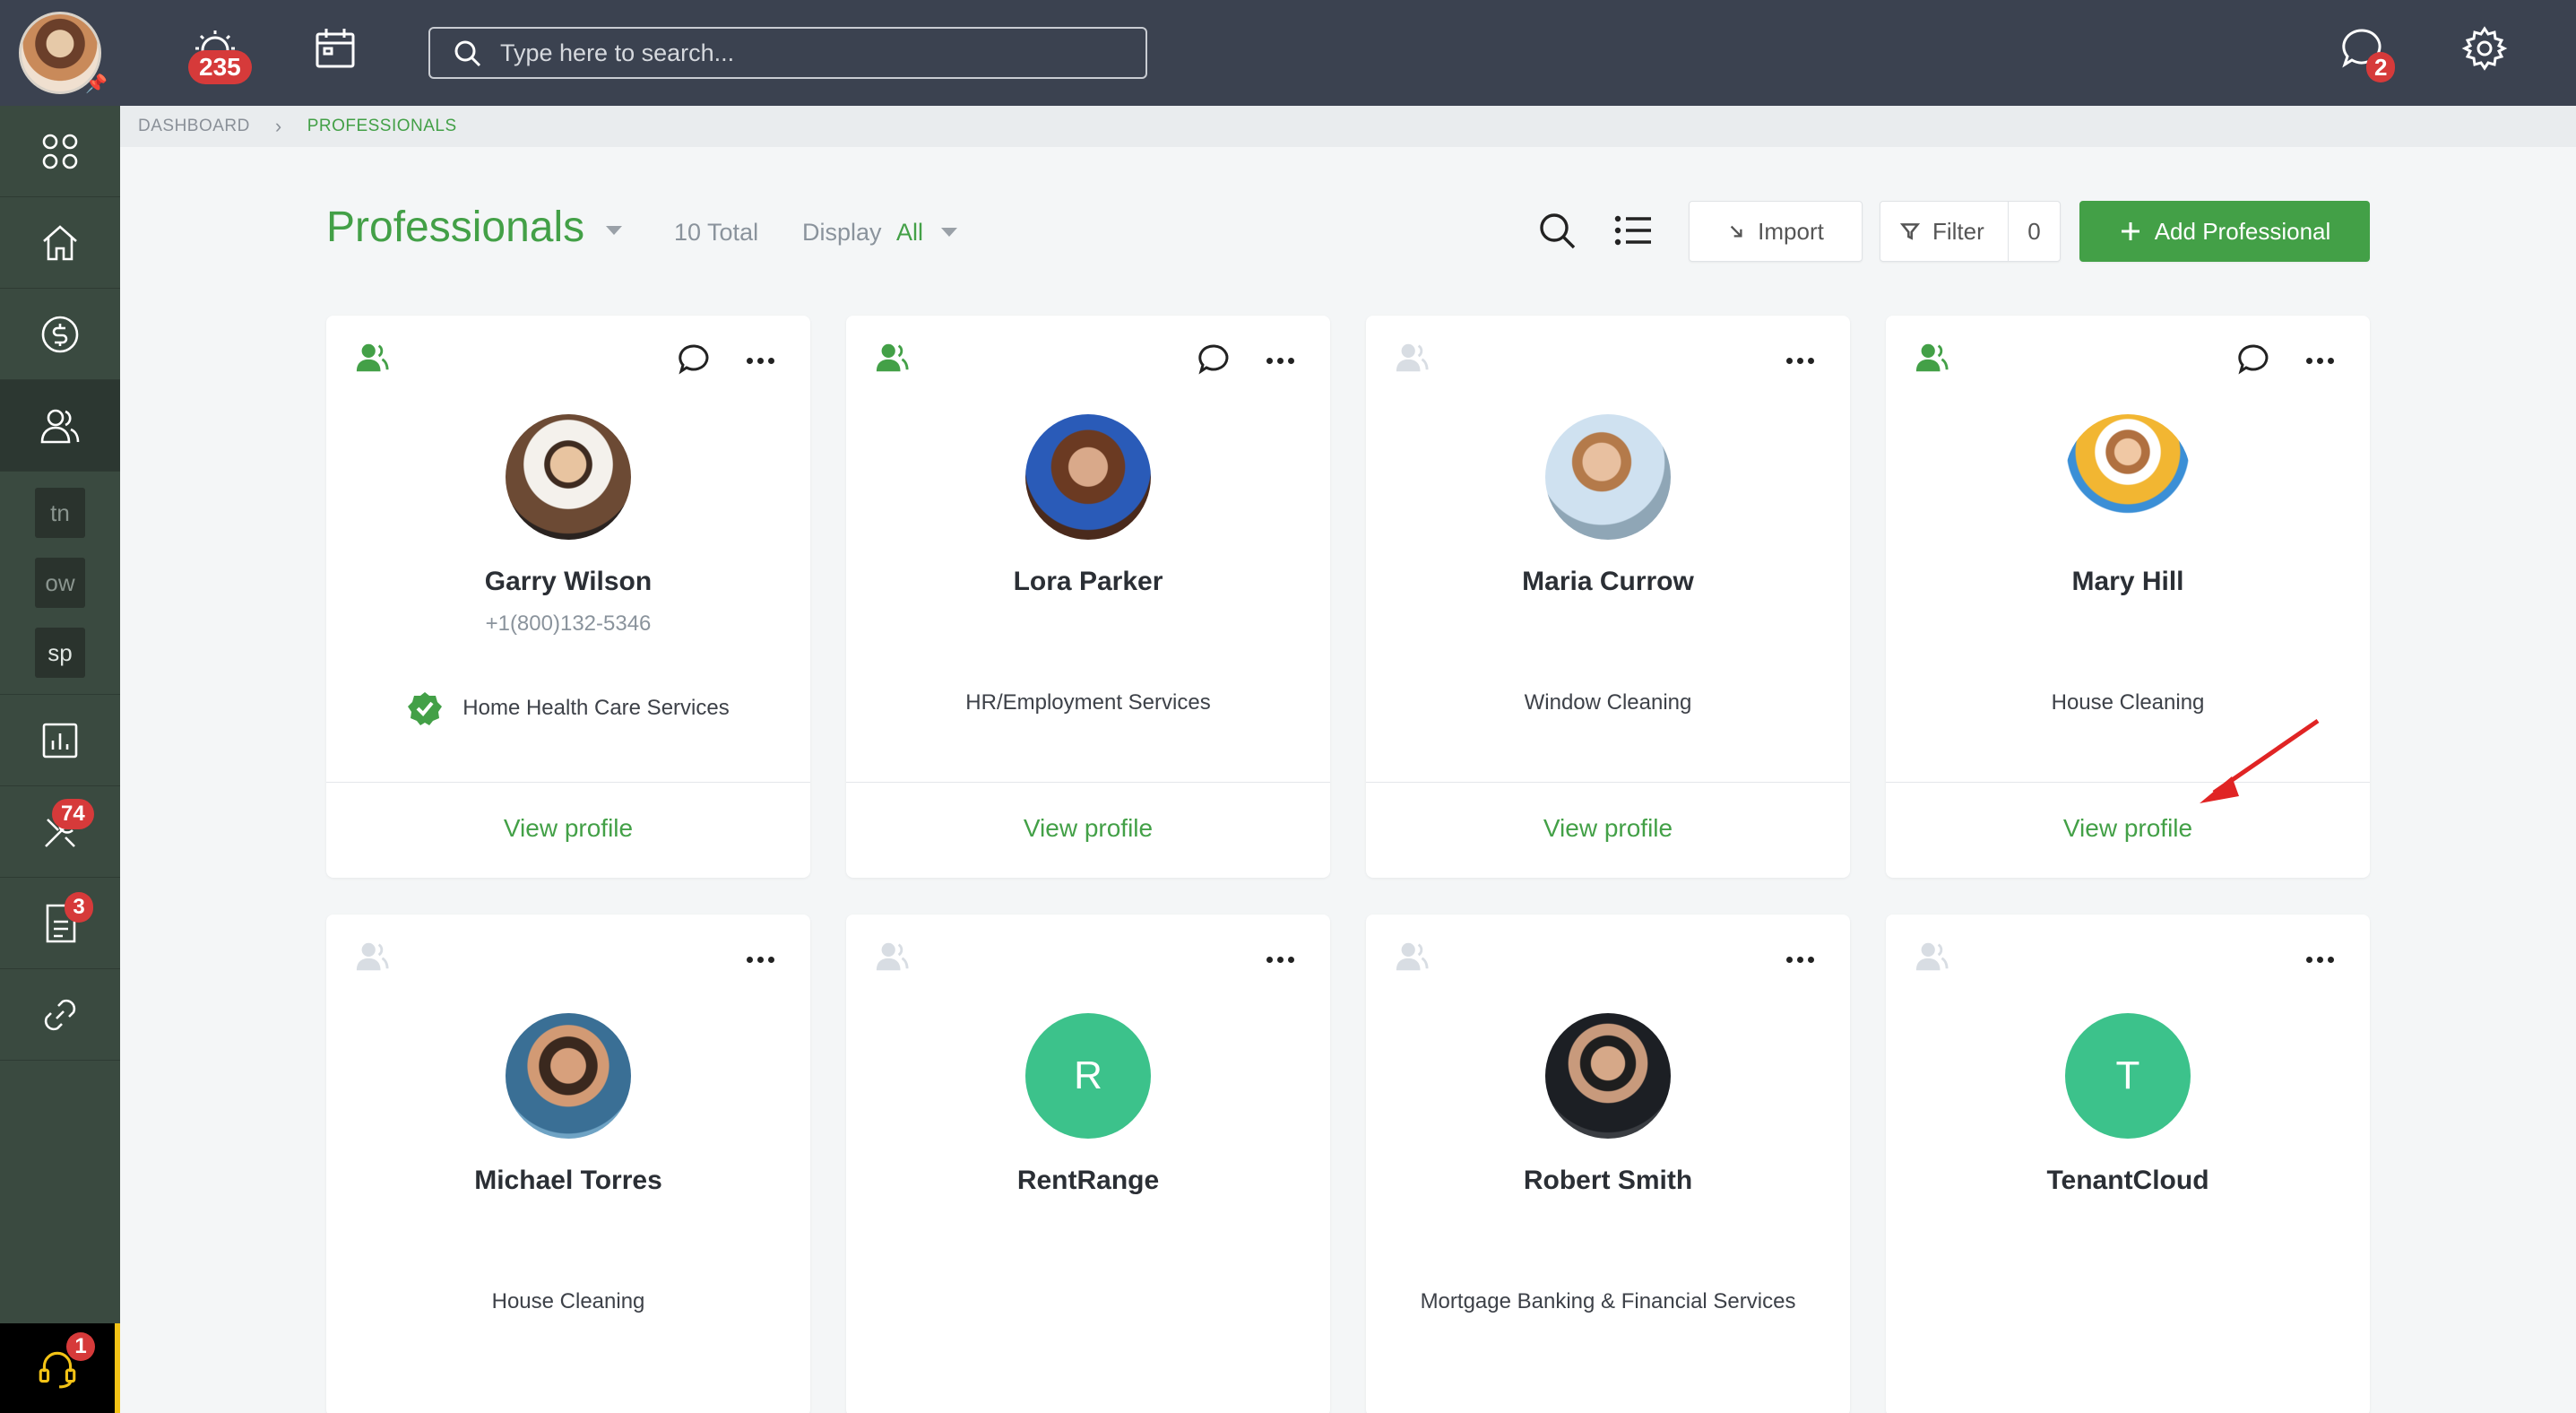 The image size is (2576, 1413). I want to click on pin-icon: 📌, so click(96, 84).